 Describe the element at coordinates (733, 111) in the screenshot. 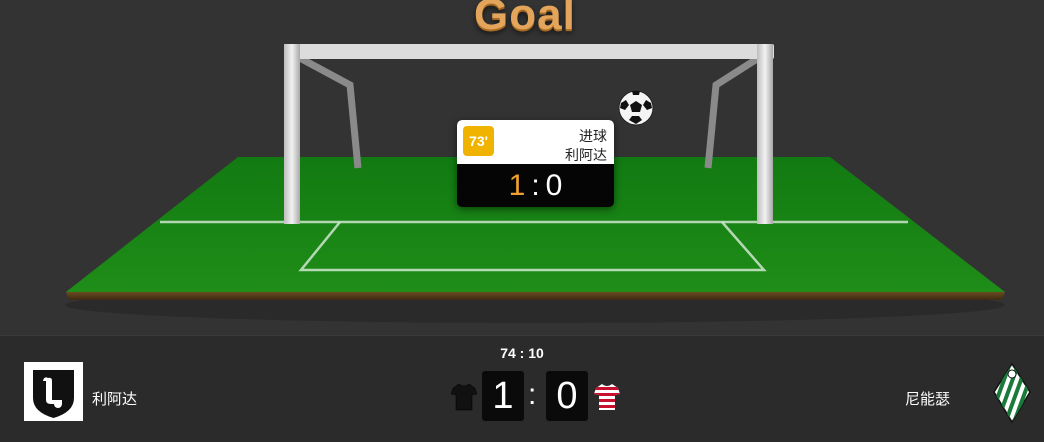

I see `goal-back-right-support` at that location.